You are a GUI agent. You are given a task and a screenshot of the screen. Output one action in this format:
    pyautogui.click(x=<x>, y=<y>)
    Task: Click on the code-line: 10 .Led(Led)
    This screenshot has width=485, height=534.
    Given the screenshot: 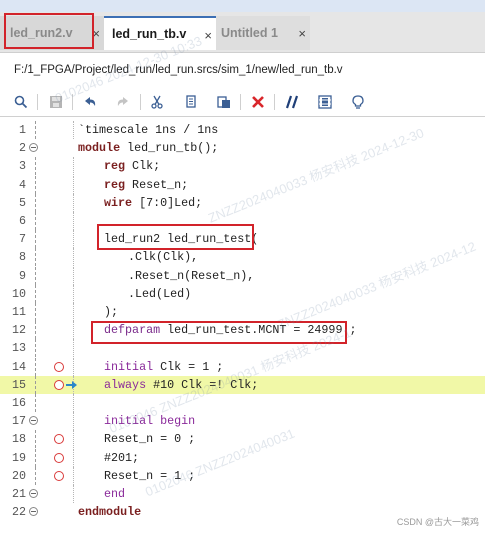 What is the action you would take?
    pyautogui.click(x=242, y=293)
    